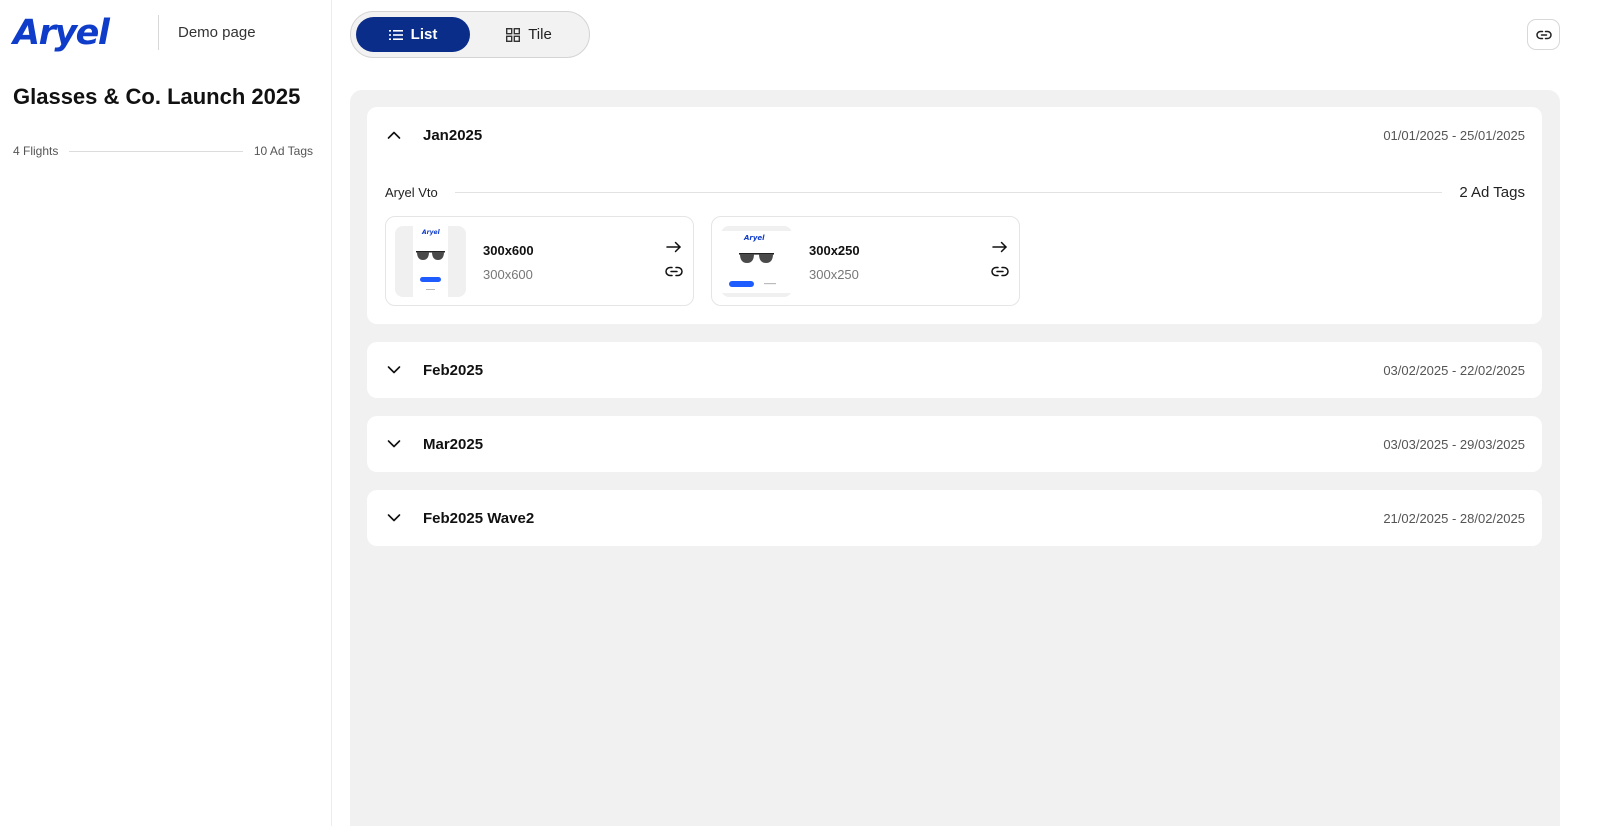 The height and width of the screenshot is (826, 1600). Describe the element at coordinates (948, 192) in the screenshot. I see `group-divider` at that location.